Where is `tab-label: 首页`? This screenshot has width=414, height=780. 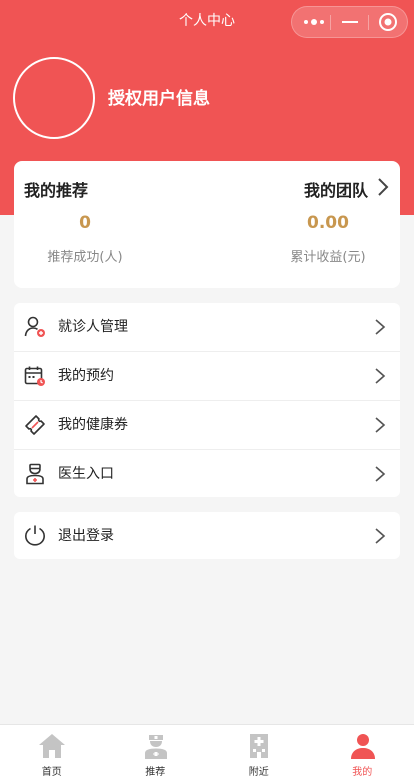 tab-label: 首页 is located at coordinates (51, 772).